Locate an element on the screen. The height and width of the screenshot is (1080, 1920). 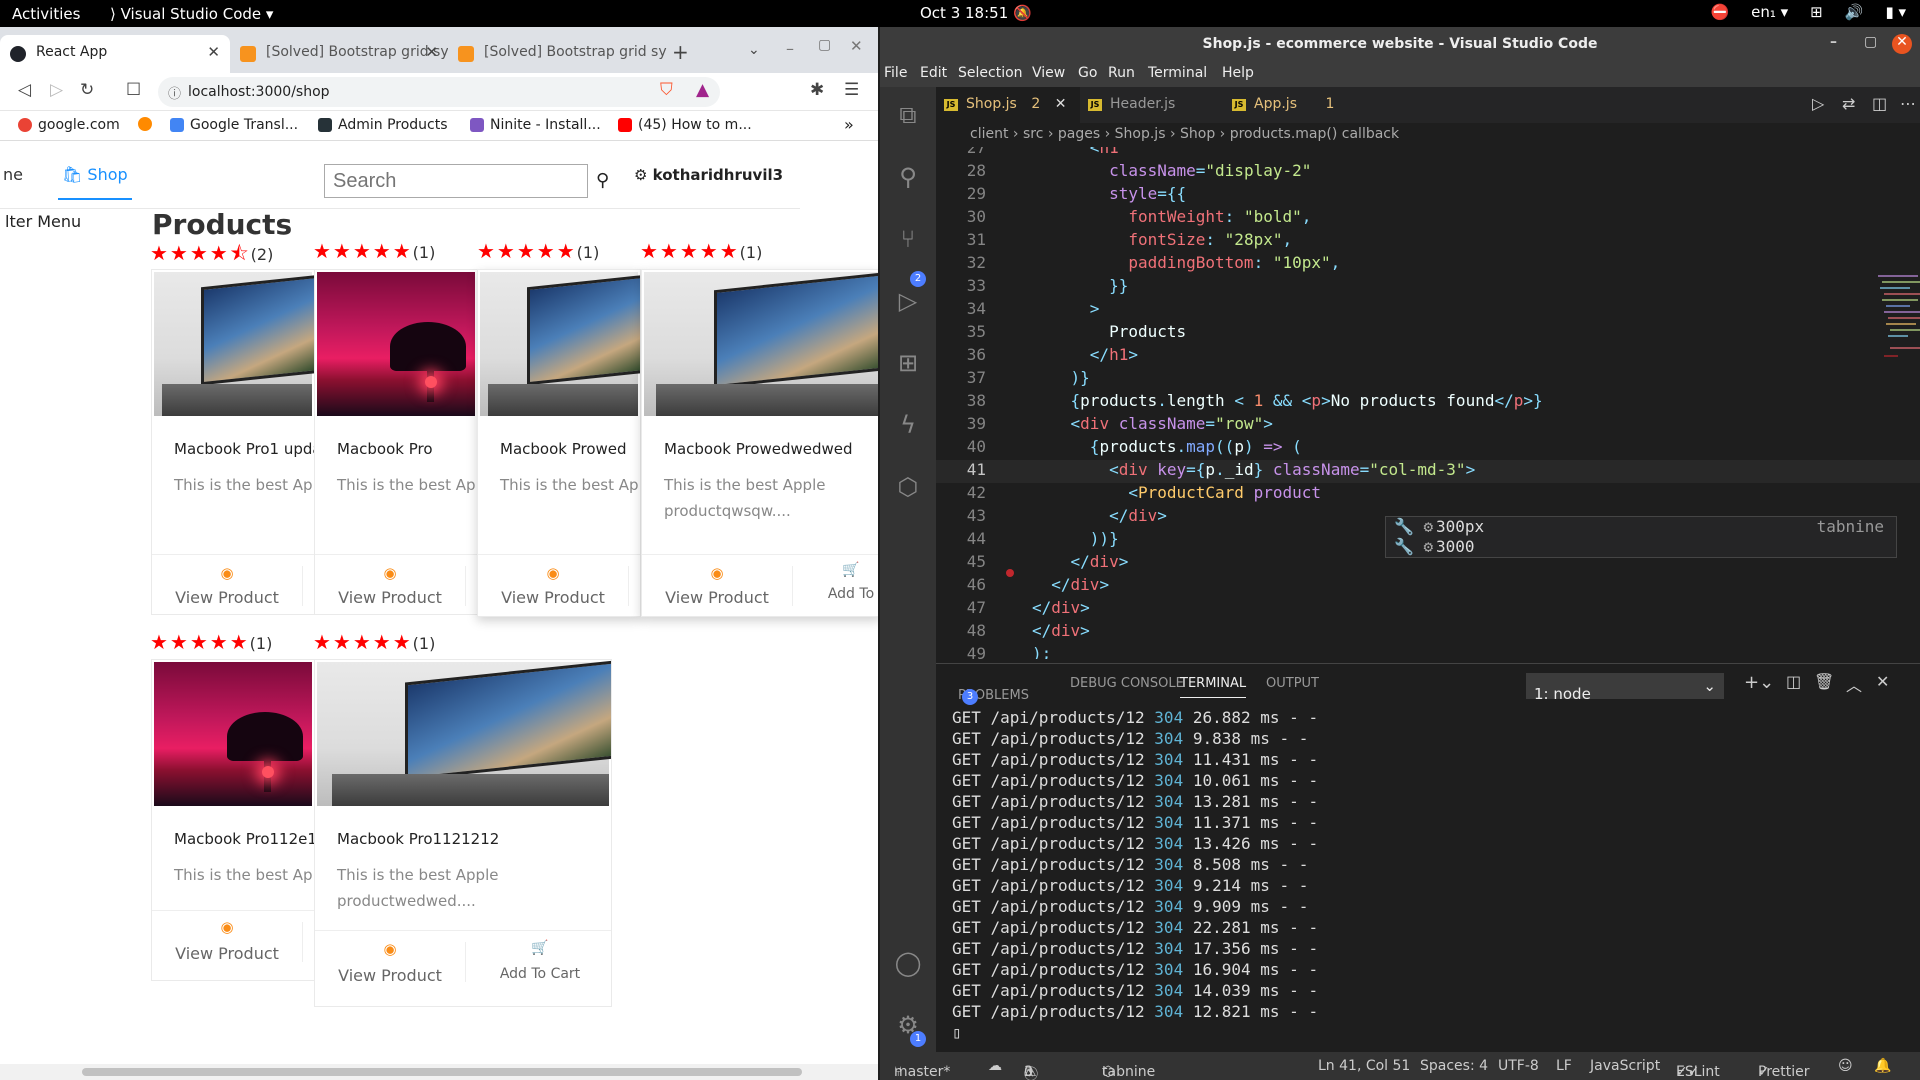
suggestion-item: 🔧 ⚙ 3000 is located at coordinates (1641, 547).